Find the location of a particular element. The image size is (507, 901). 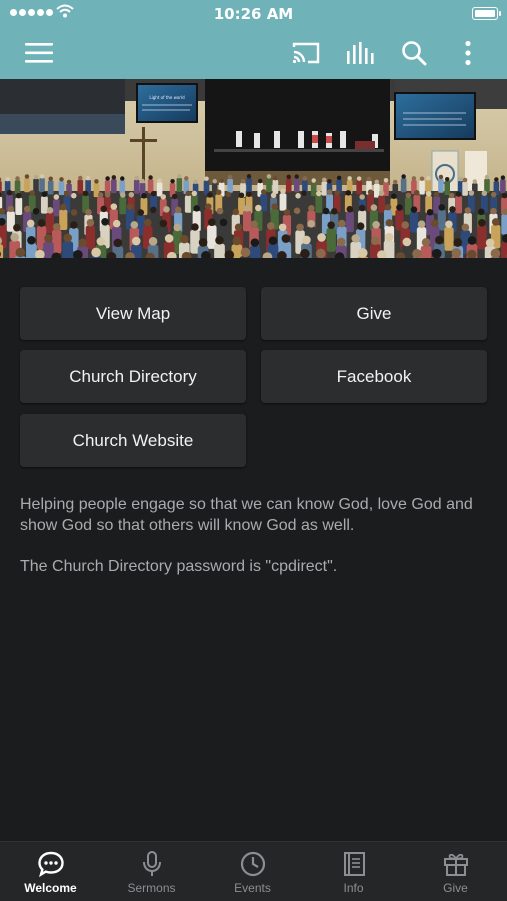

menu-icon is located at coordinates (39, 53).